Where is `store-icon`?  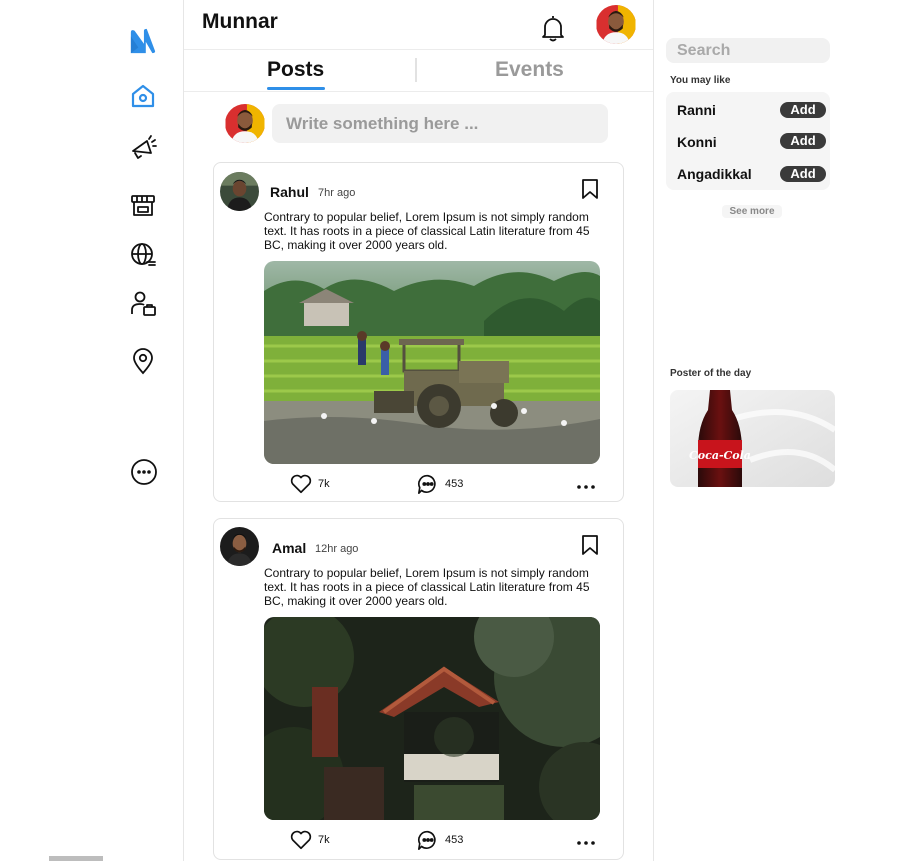 store-icon is located at coordinates (143, 205).